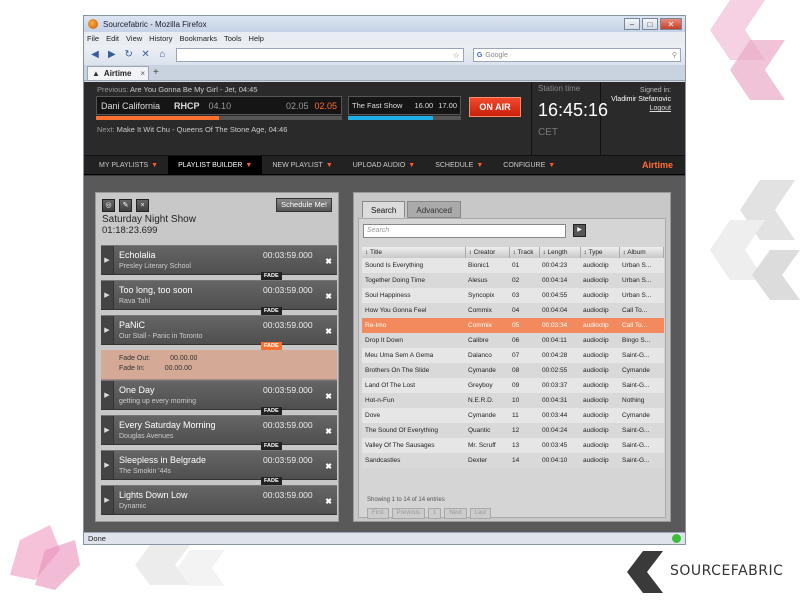  Describe the element at coordinates (95, 55) in the screenshot. I see `back-icon: ◀` at that location.